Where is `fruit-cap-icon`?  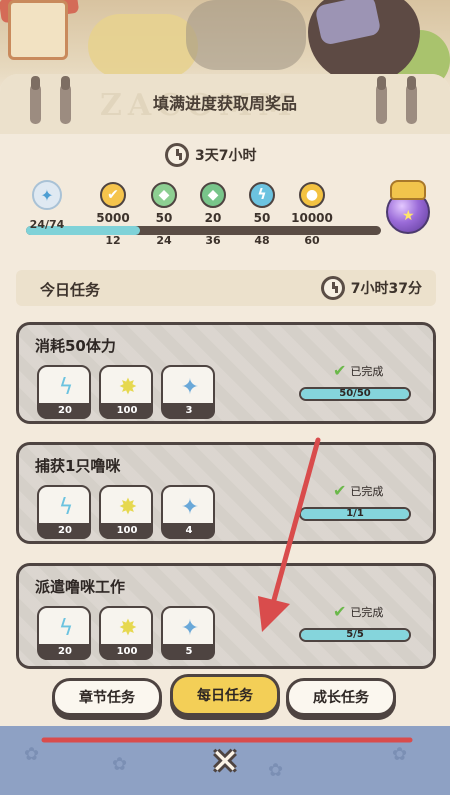
fruit-cap-icon is located at coordinates (408, 190).